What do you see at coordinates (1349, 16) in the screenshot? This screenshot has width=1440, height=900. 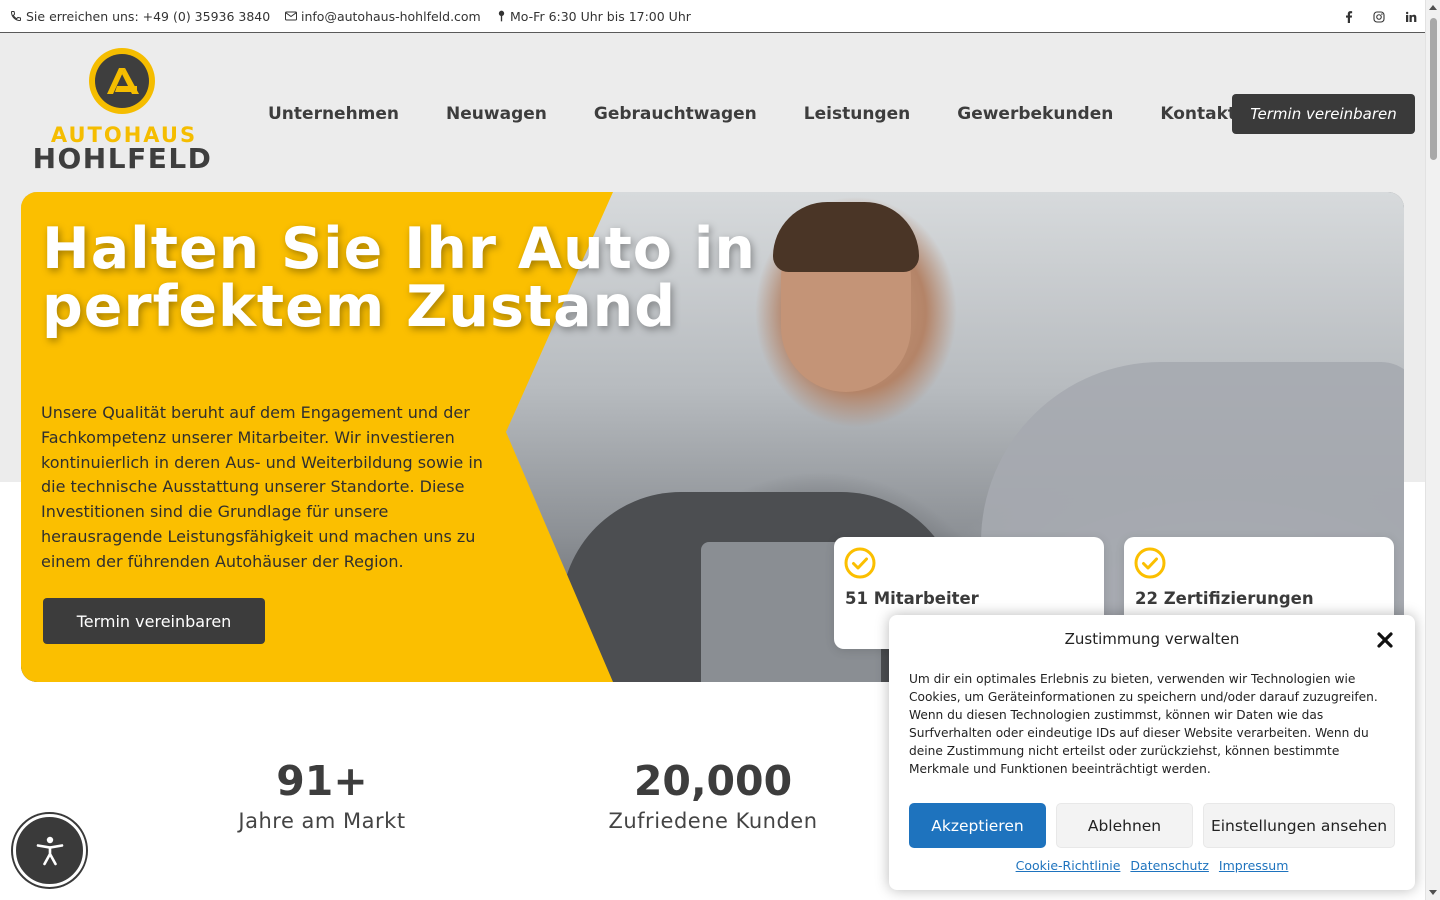 I see `facebook-icon` at bounding box center [1349, 16].